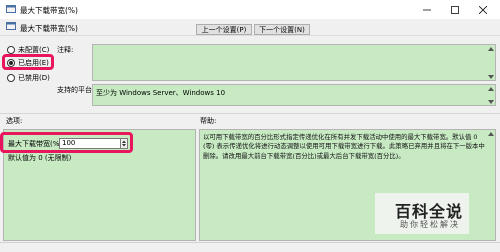  I want to click on minimize-icon, so click(427, 9).